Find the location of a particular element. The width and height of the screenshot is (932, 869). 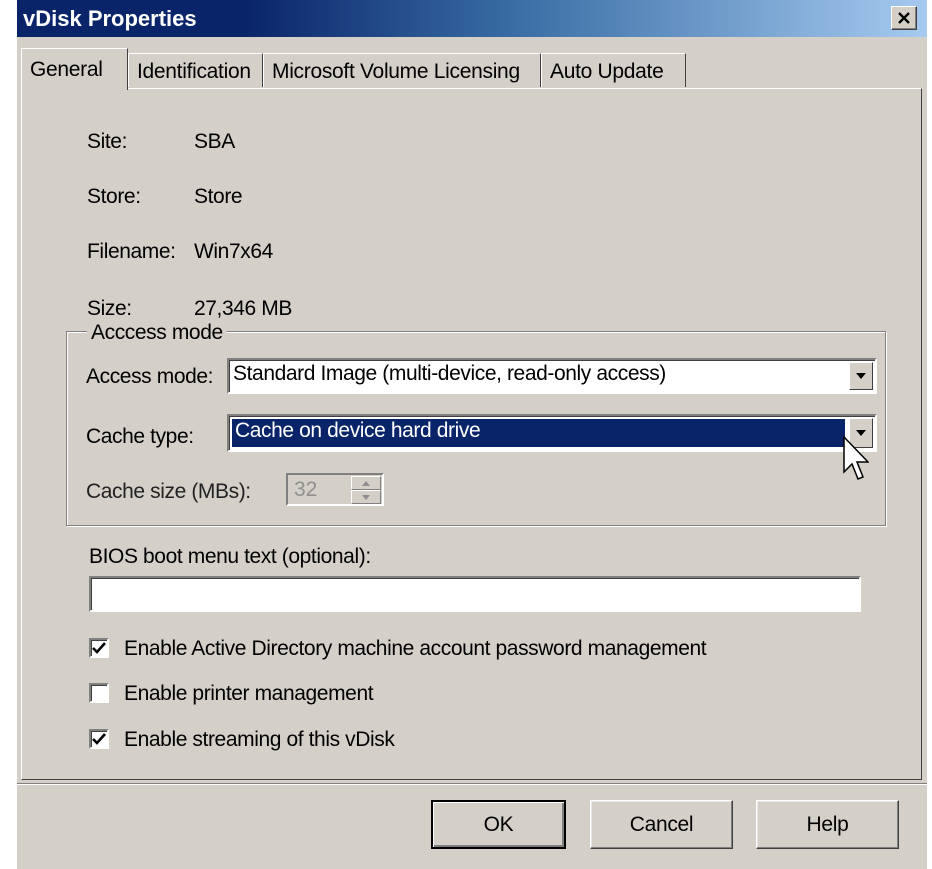

cache-size-increment-button is located at coordinates (366, 483).